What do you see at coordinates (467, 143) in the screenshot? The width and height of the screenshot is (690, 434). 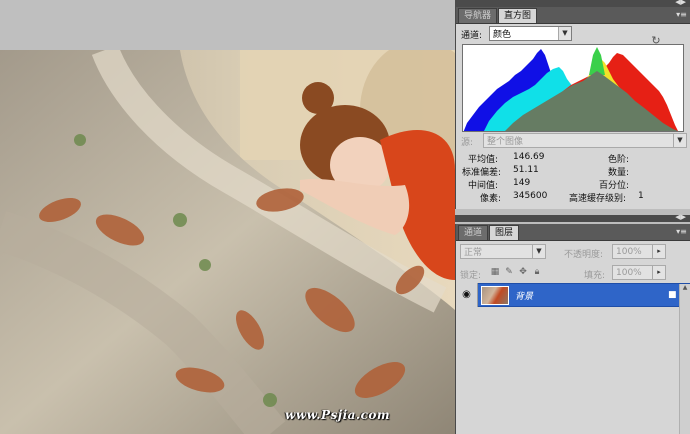 I see `source-label: 源:` at bounding box center [467, 143].